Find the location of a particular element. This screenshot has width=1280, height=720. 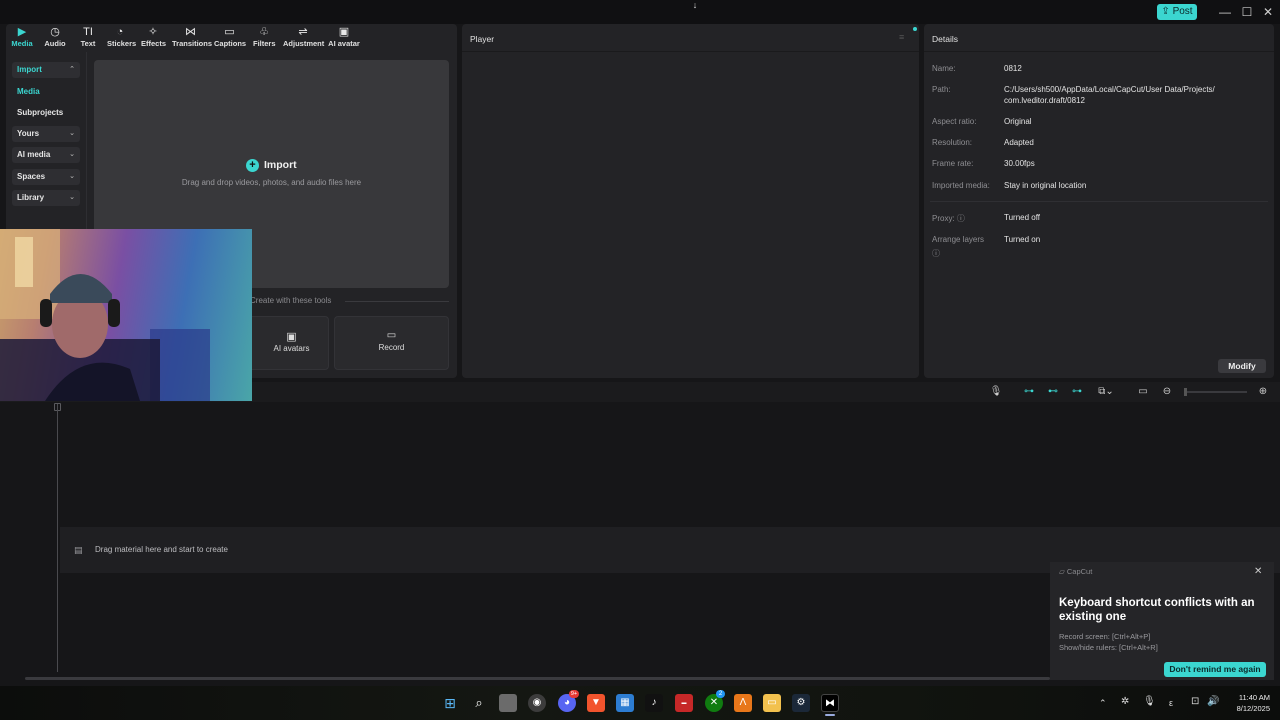

brave-icon: ▼ is located at coordinates (596, 703).